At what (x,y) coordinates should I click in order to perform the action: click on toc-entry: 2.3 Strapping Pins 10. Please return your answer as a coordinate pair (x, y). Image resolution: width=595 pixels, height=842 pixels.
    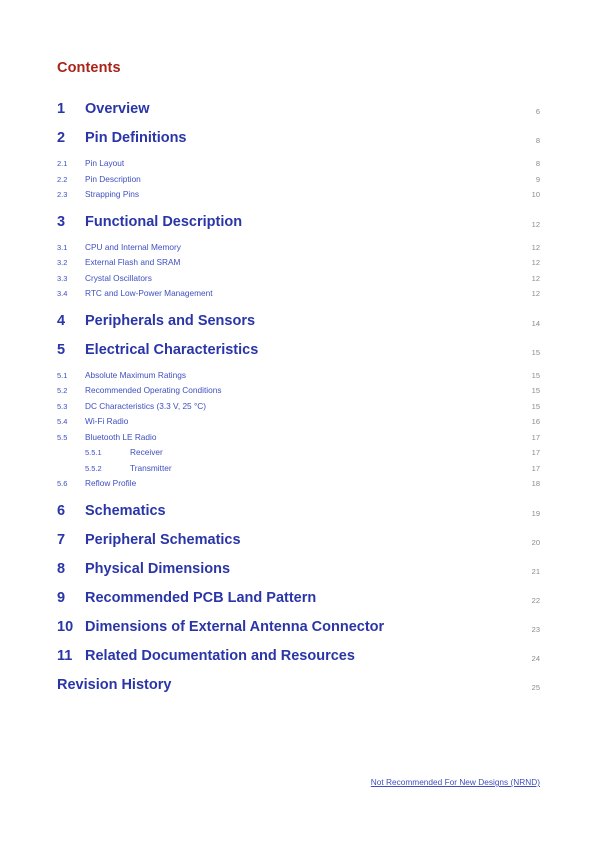
    Looking at the image, I should click on (297, 195).